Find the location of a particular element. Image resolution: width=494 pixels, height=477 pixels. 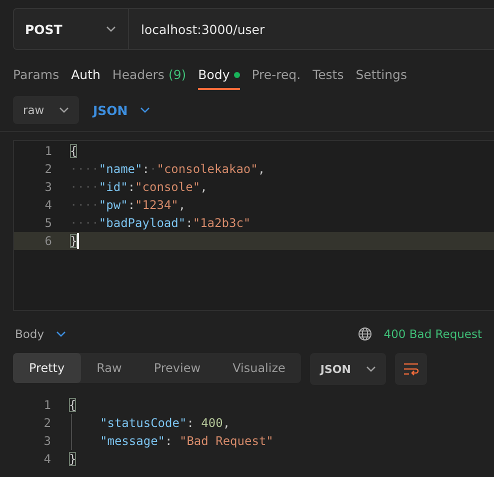

text-cursor is located at coordinates (78, 241).